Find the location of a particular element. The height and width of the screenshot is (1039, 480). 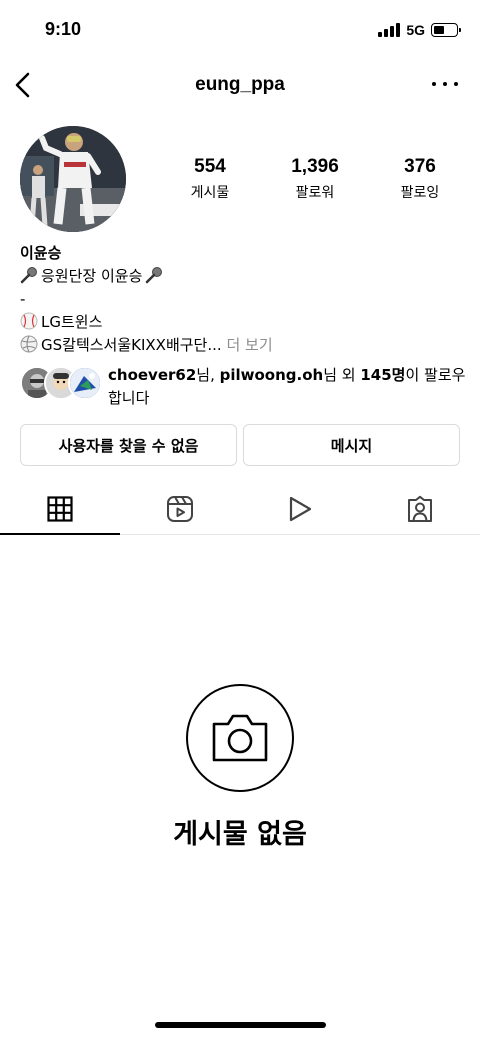

posts-label: 게시물 is located at coordinates (210, 193).